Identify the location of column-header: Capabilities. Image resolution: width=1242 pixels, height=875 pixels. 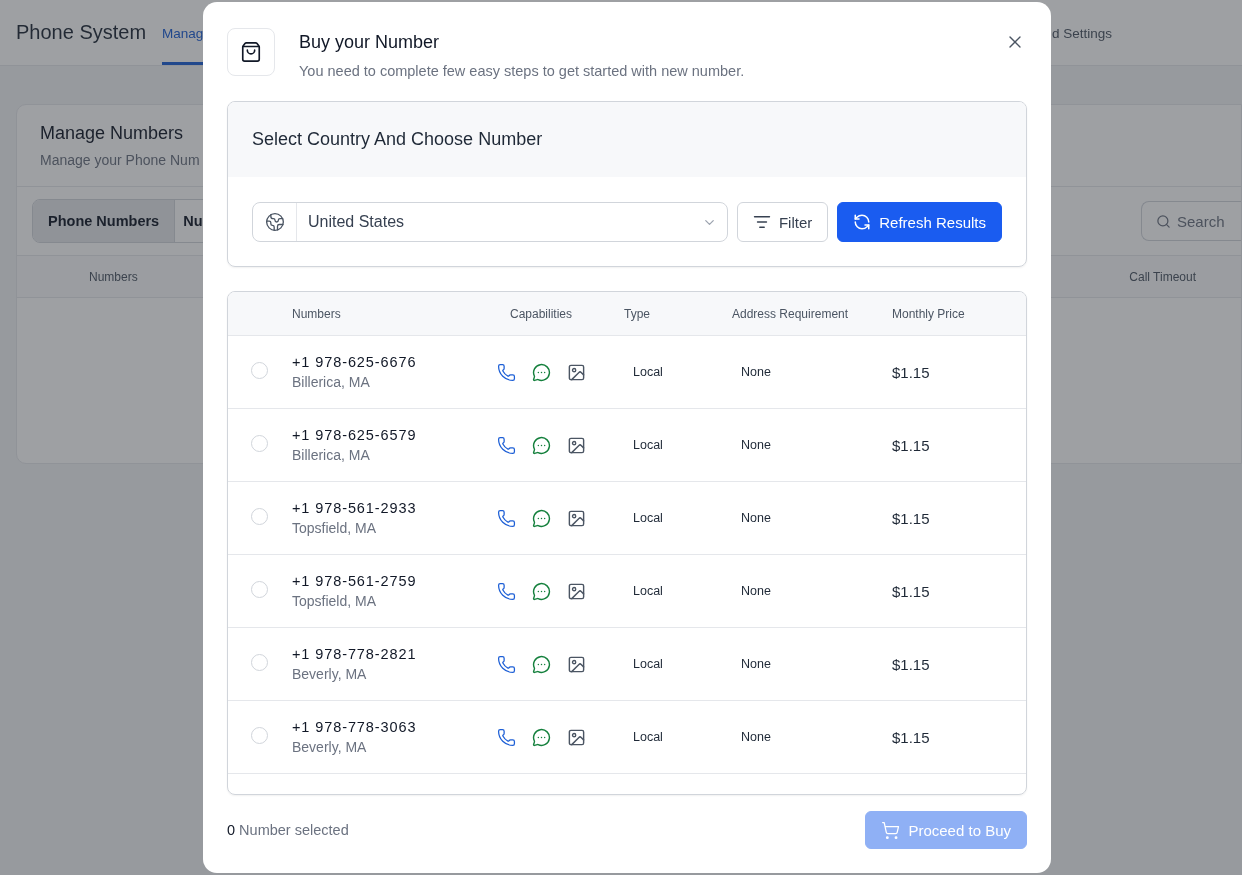
(540, 313).